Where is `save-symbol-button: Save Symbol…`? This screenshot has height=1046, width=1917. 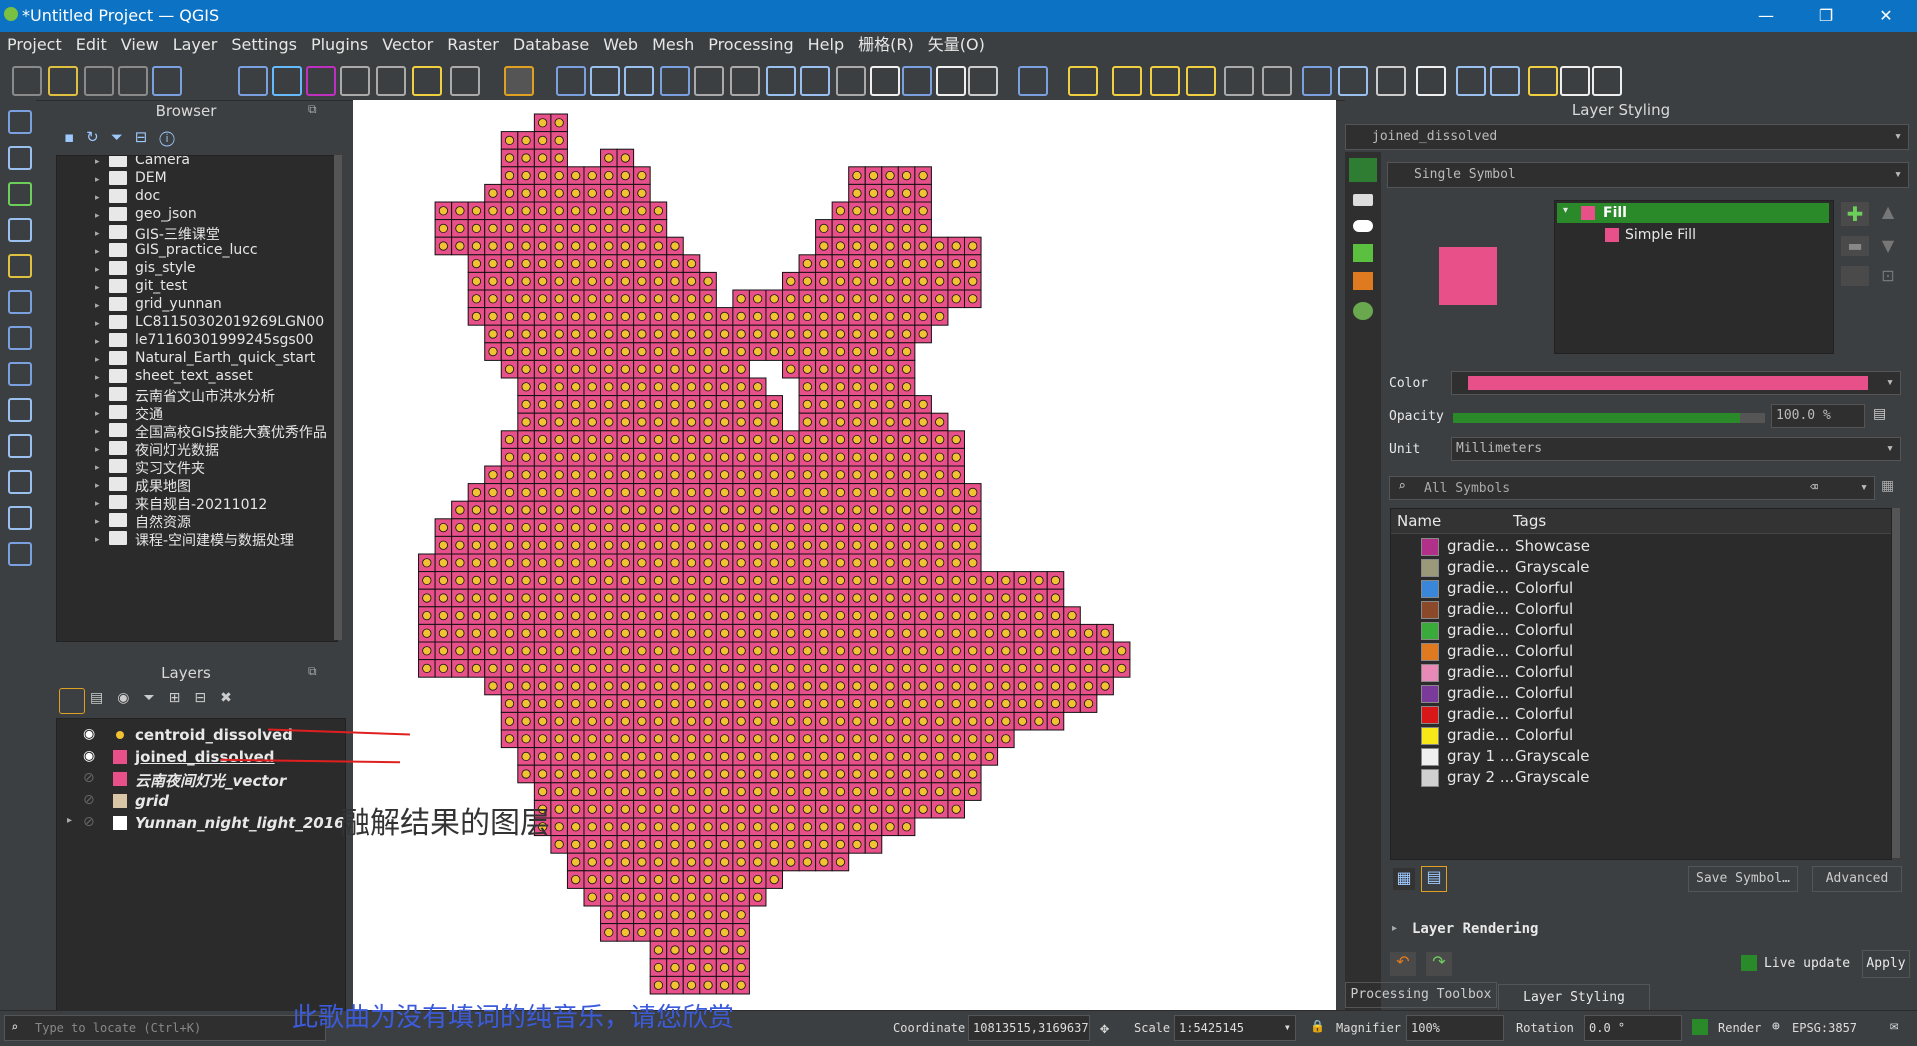
save-symbol-button: Save Symbol… is located at coordinates (1743, 879).